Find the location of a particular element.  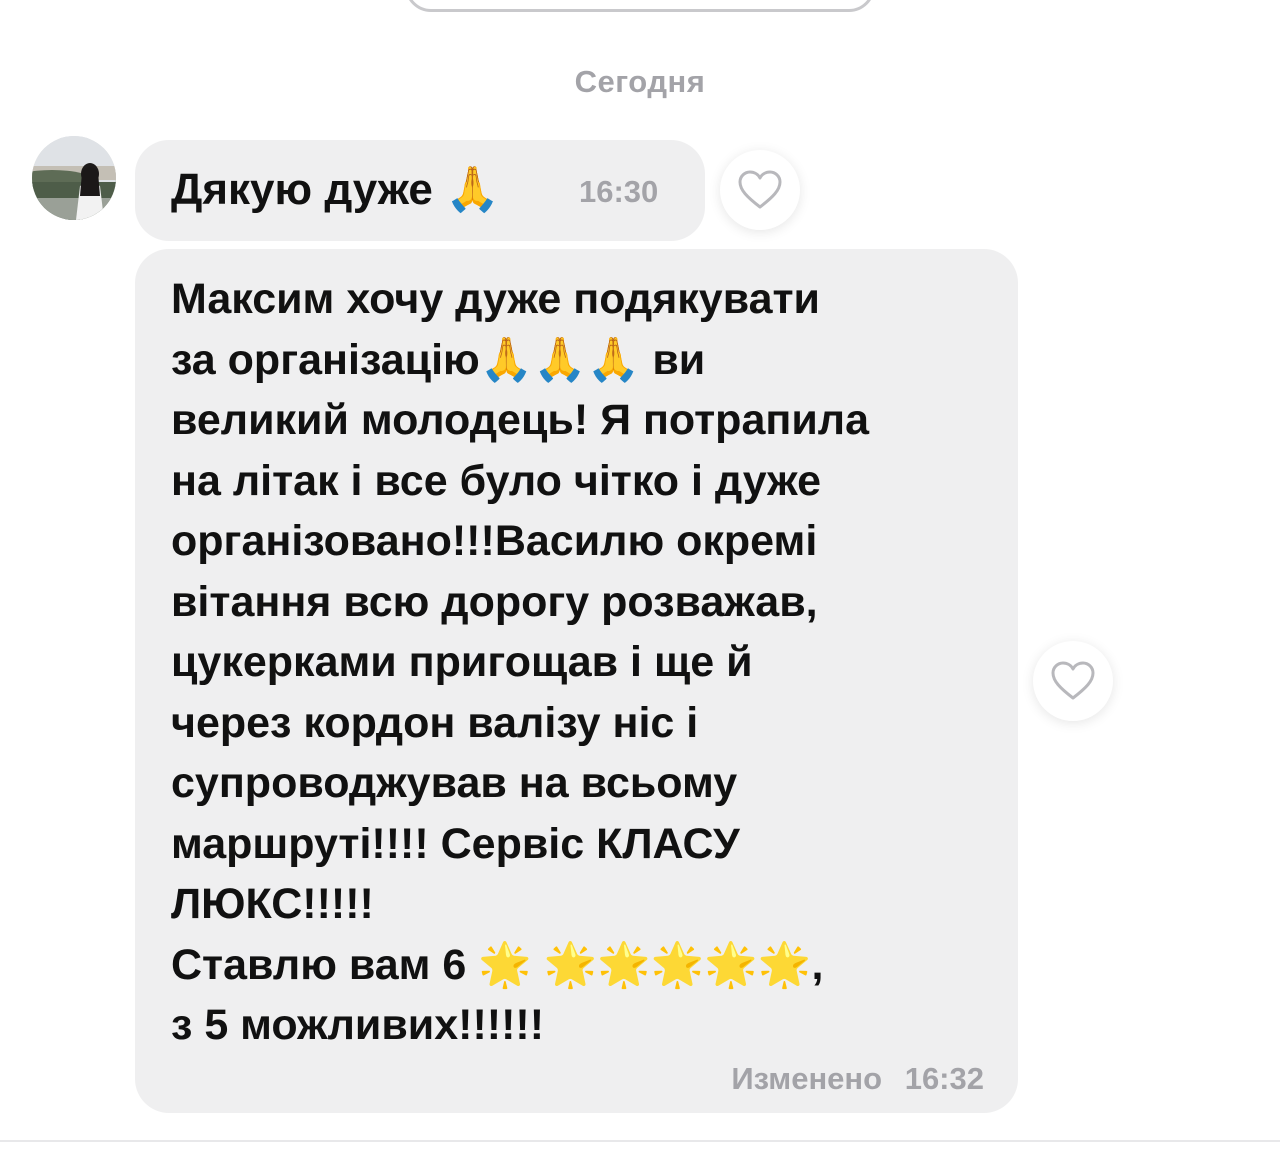

message-line: на літак і все було чітко і дуже is located at coordinates (496, 480).